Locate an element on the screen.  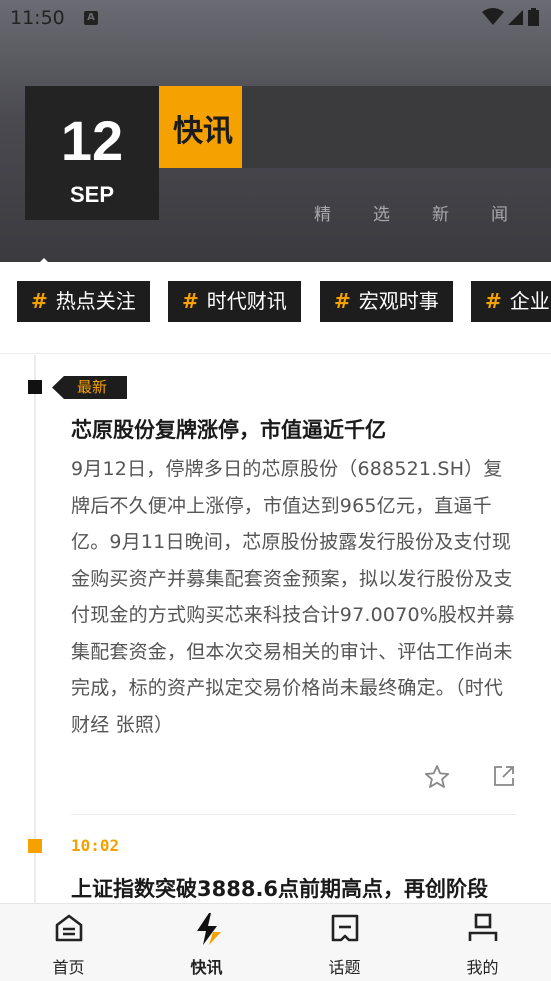
home-icon is located at coordinates (68, 928).